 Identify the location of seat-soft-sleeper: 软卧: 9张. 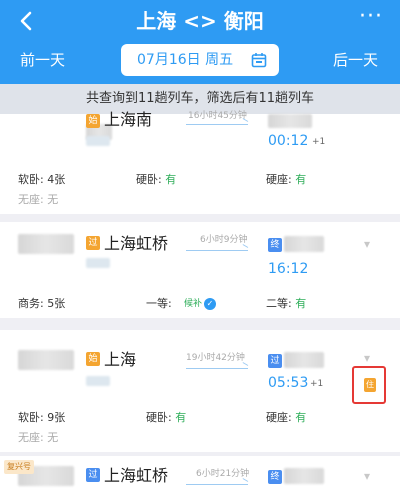
(42, 417).